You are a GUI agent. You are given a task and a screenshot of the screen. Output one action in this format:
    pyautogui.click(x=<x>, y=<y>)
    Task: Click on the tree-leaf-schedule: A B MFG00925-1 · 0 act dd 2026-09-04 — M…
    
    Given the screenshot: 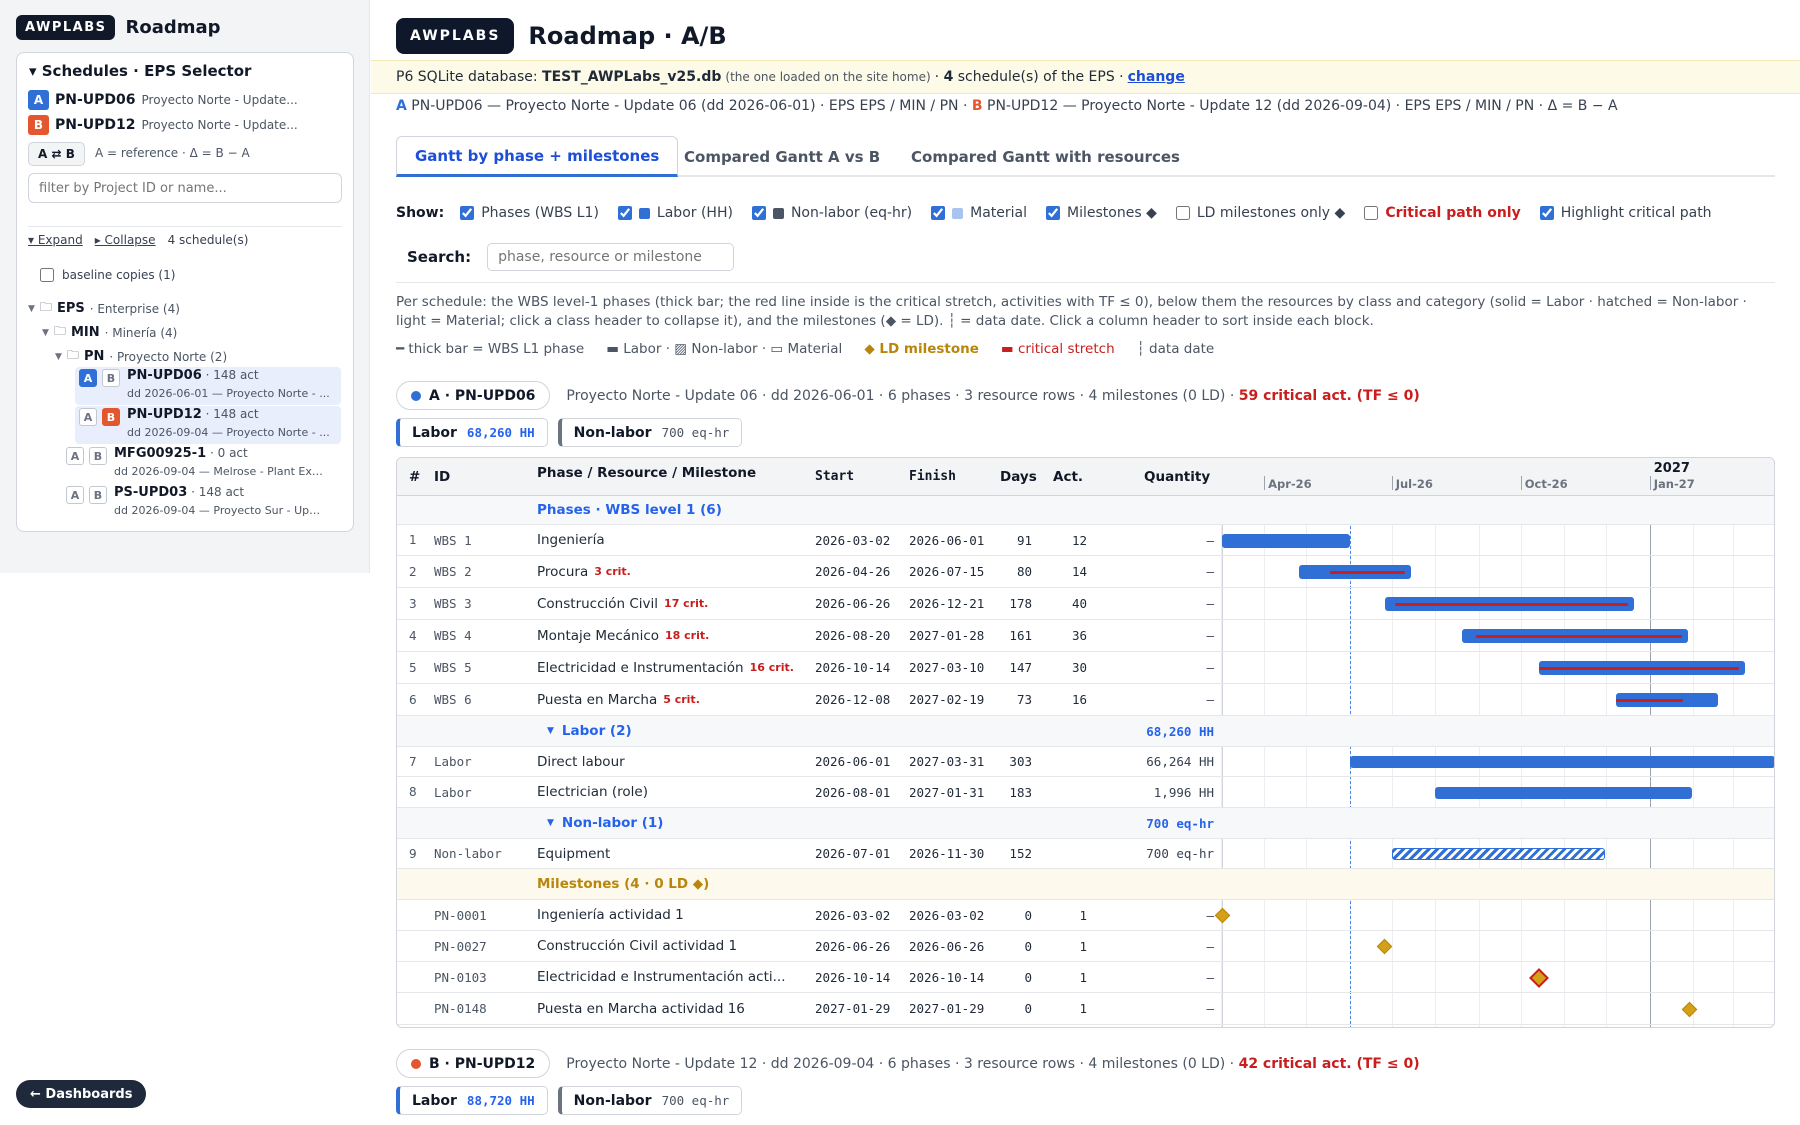 What is the action you would take?
    pyautogui.click(x=202, y=464)
    